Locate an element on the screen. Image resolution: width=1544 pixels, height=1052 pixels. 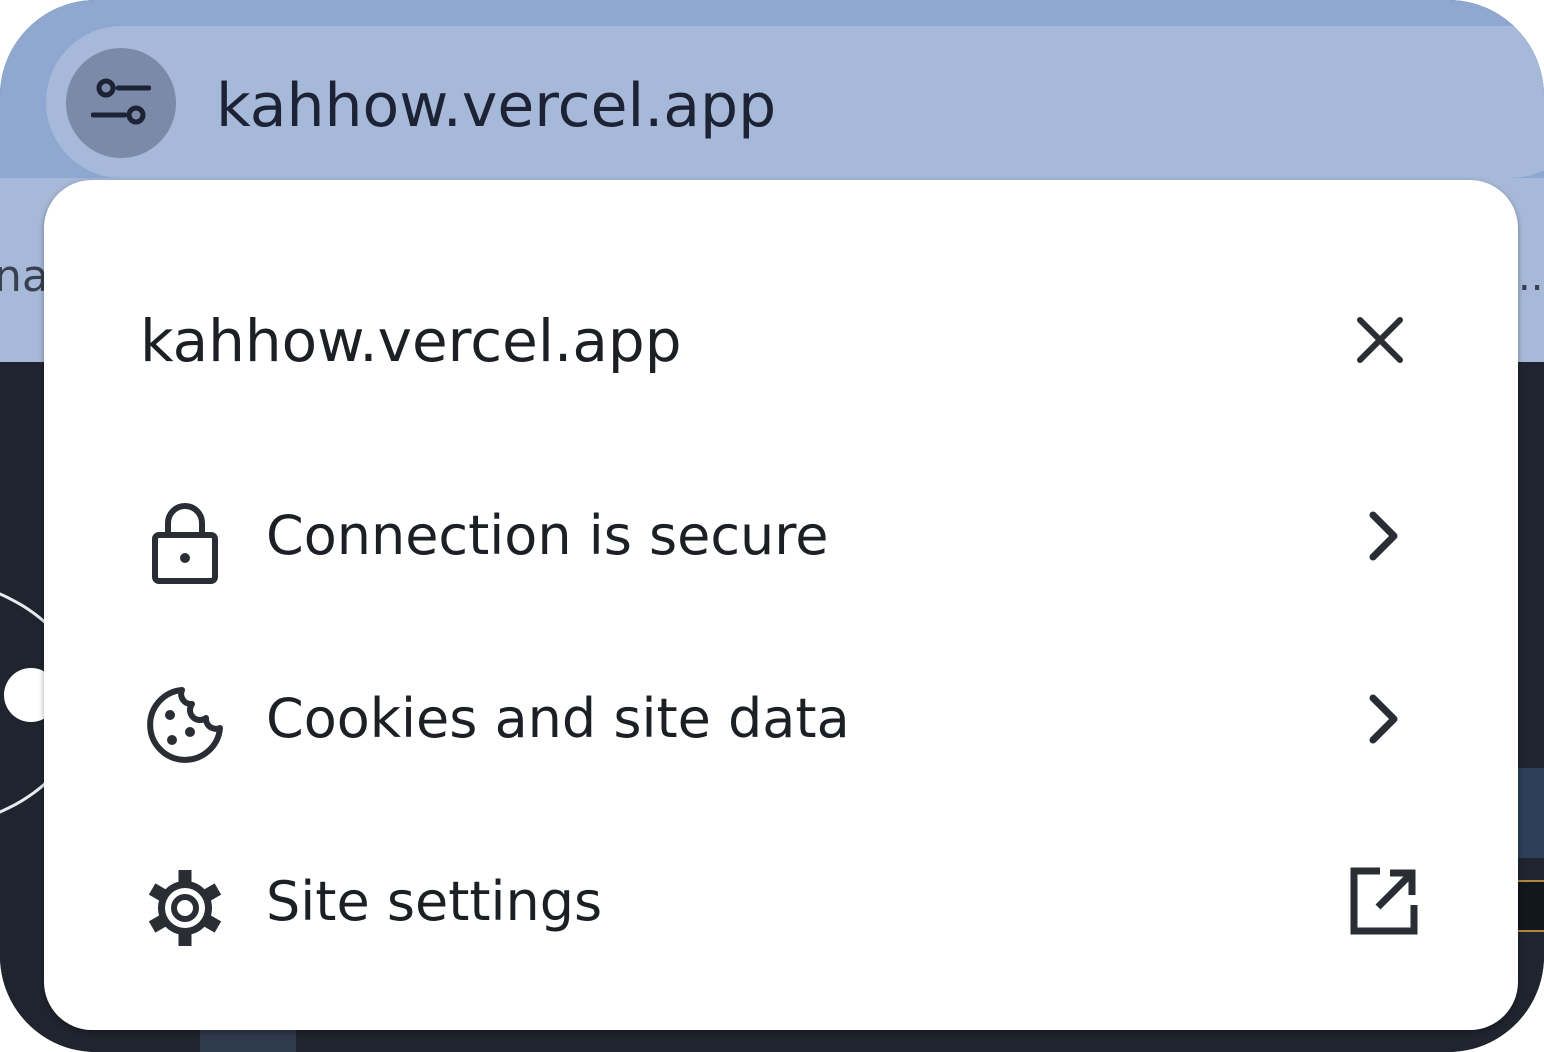
popup-title: kahhow.vercel.app is located at coordinates (411, 341).